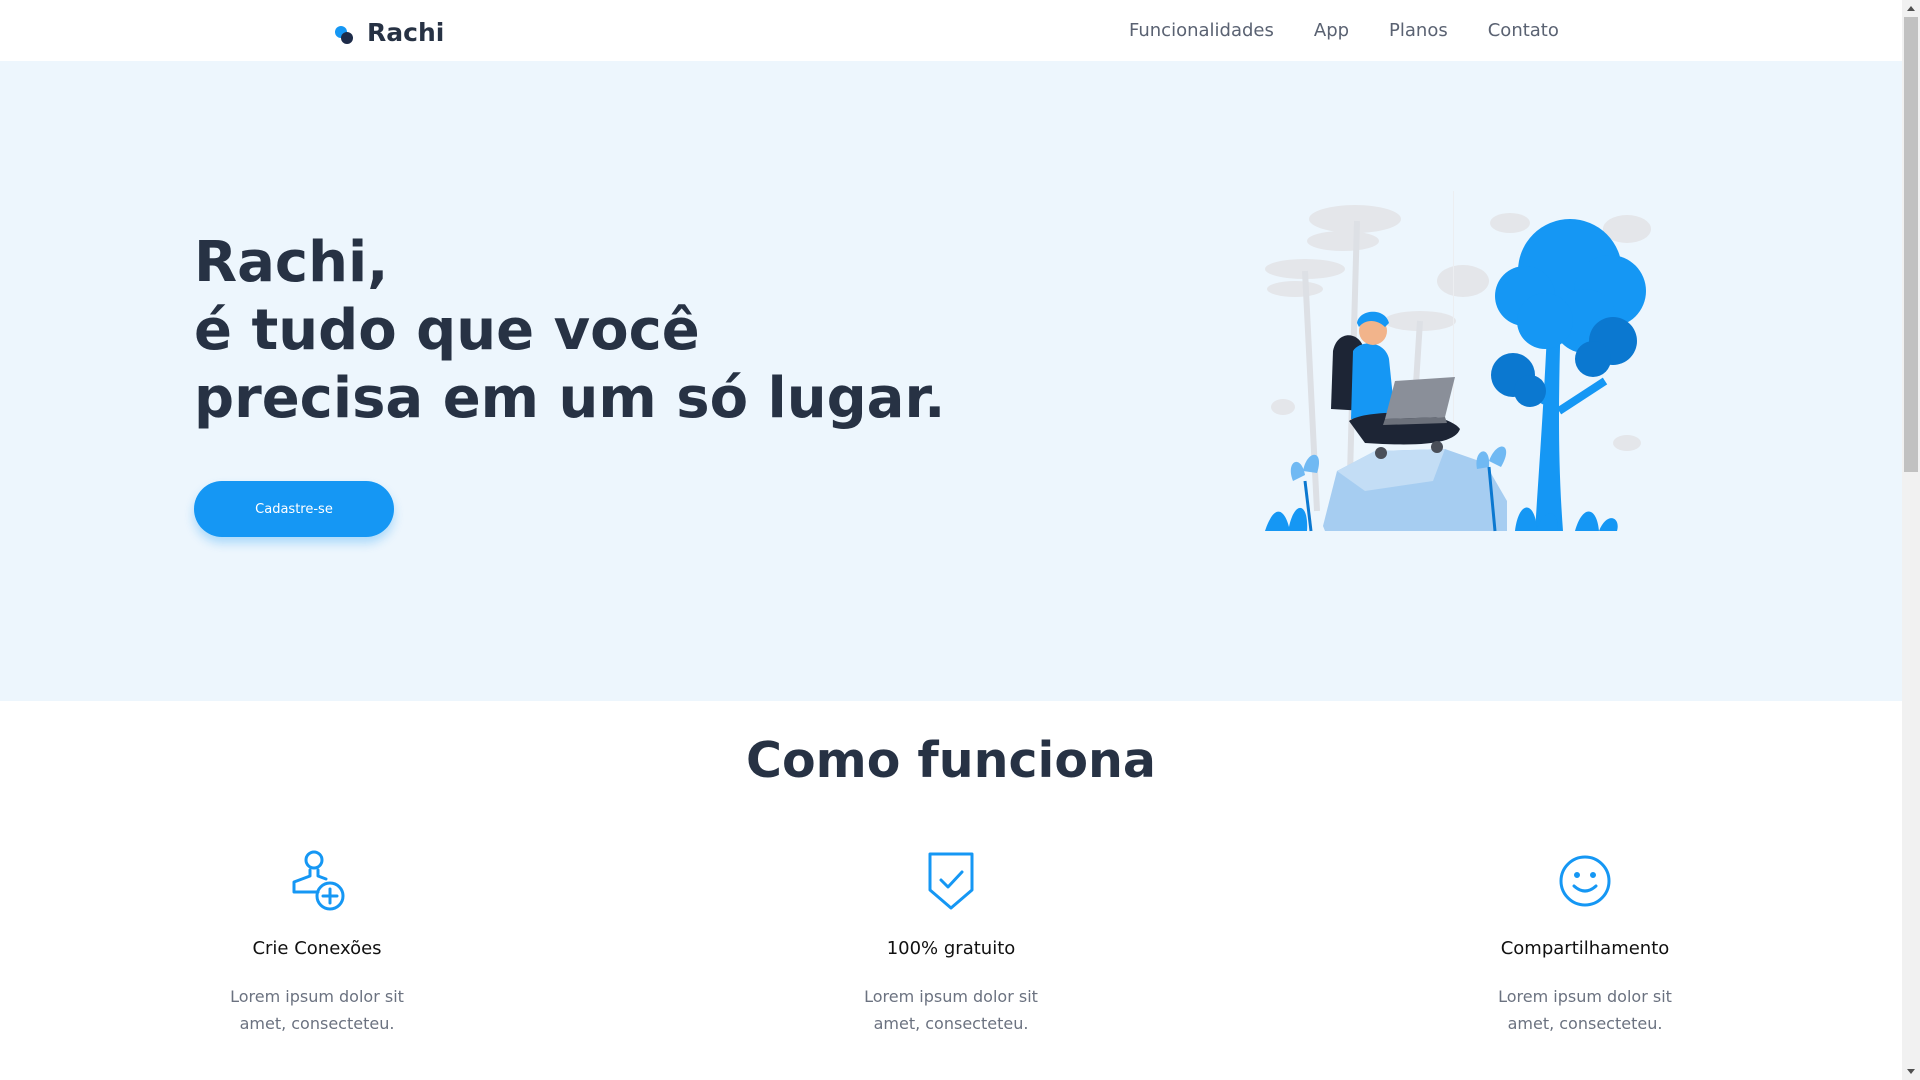 The image size is (1920, 1080). I want to click on scroll-up-button, so click(1911, 8).